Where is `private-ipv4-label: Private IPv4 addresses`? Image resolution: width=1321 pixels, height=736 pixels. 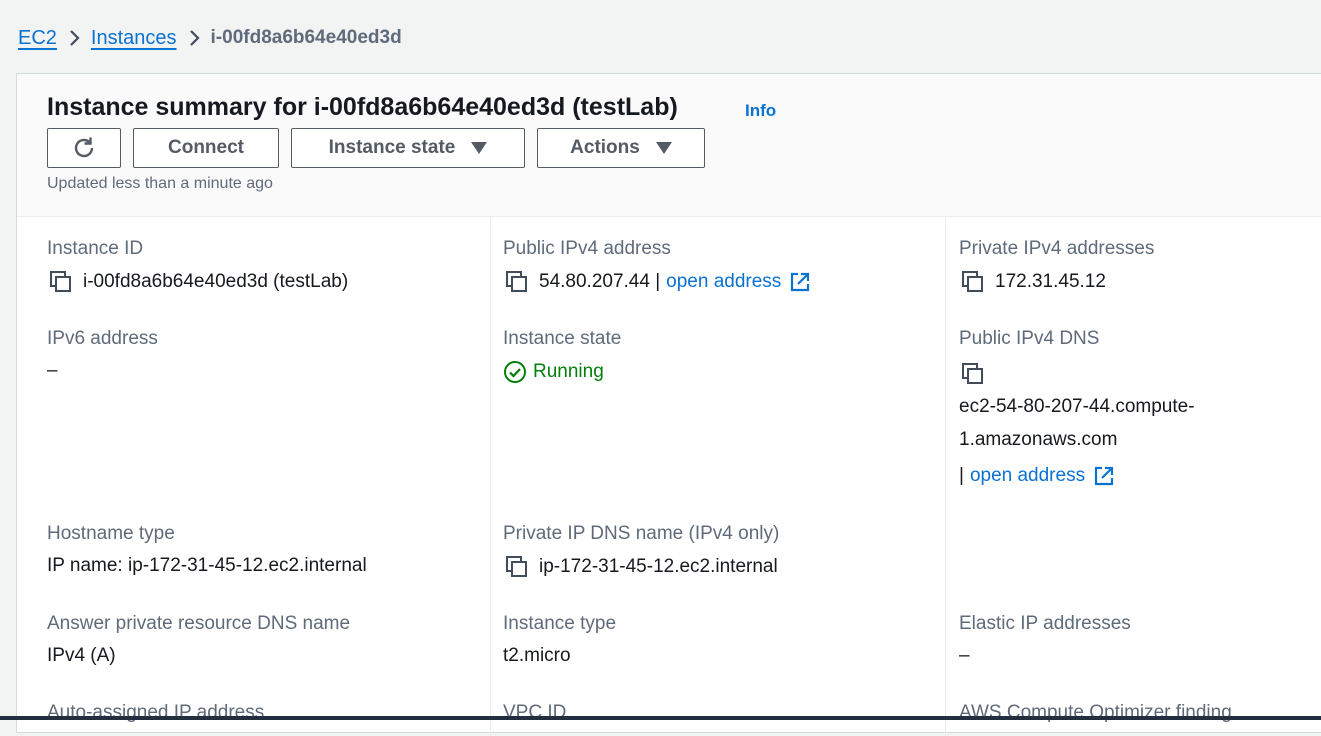
private-ipv4-label: Private IPv4 addresses is located at coordinates (1057, 248).